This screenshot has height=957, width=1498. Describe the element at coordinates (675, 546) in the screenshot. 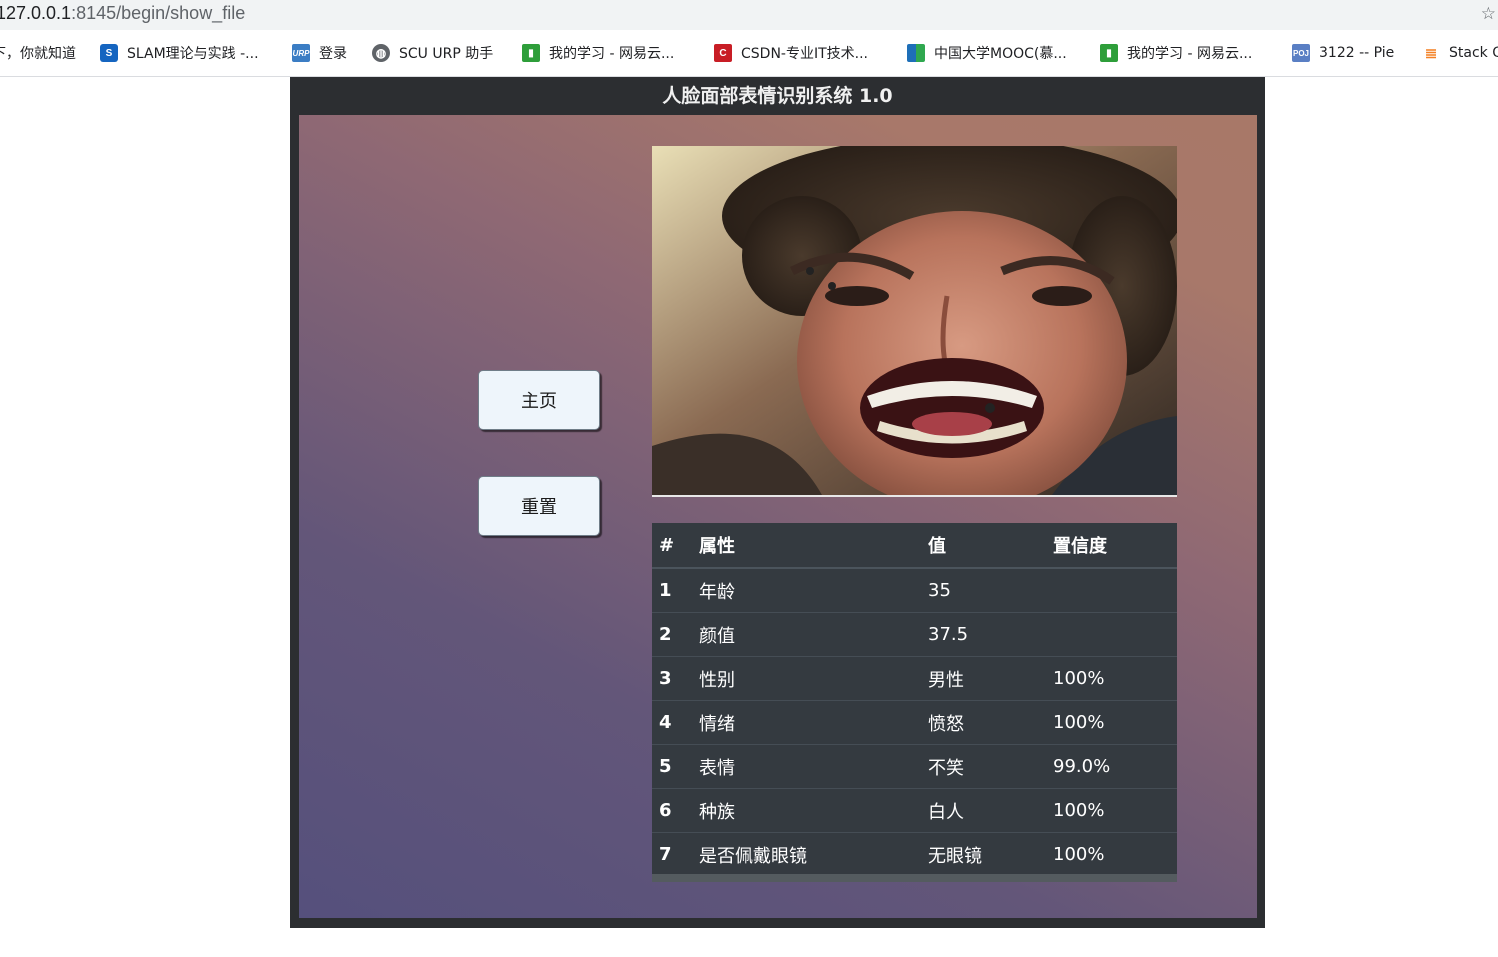

I see `column-header-index: #` at that location.